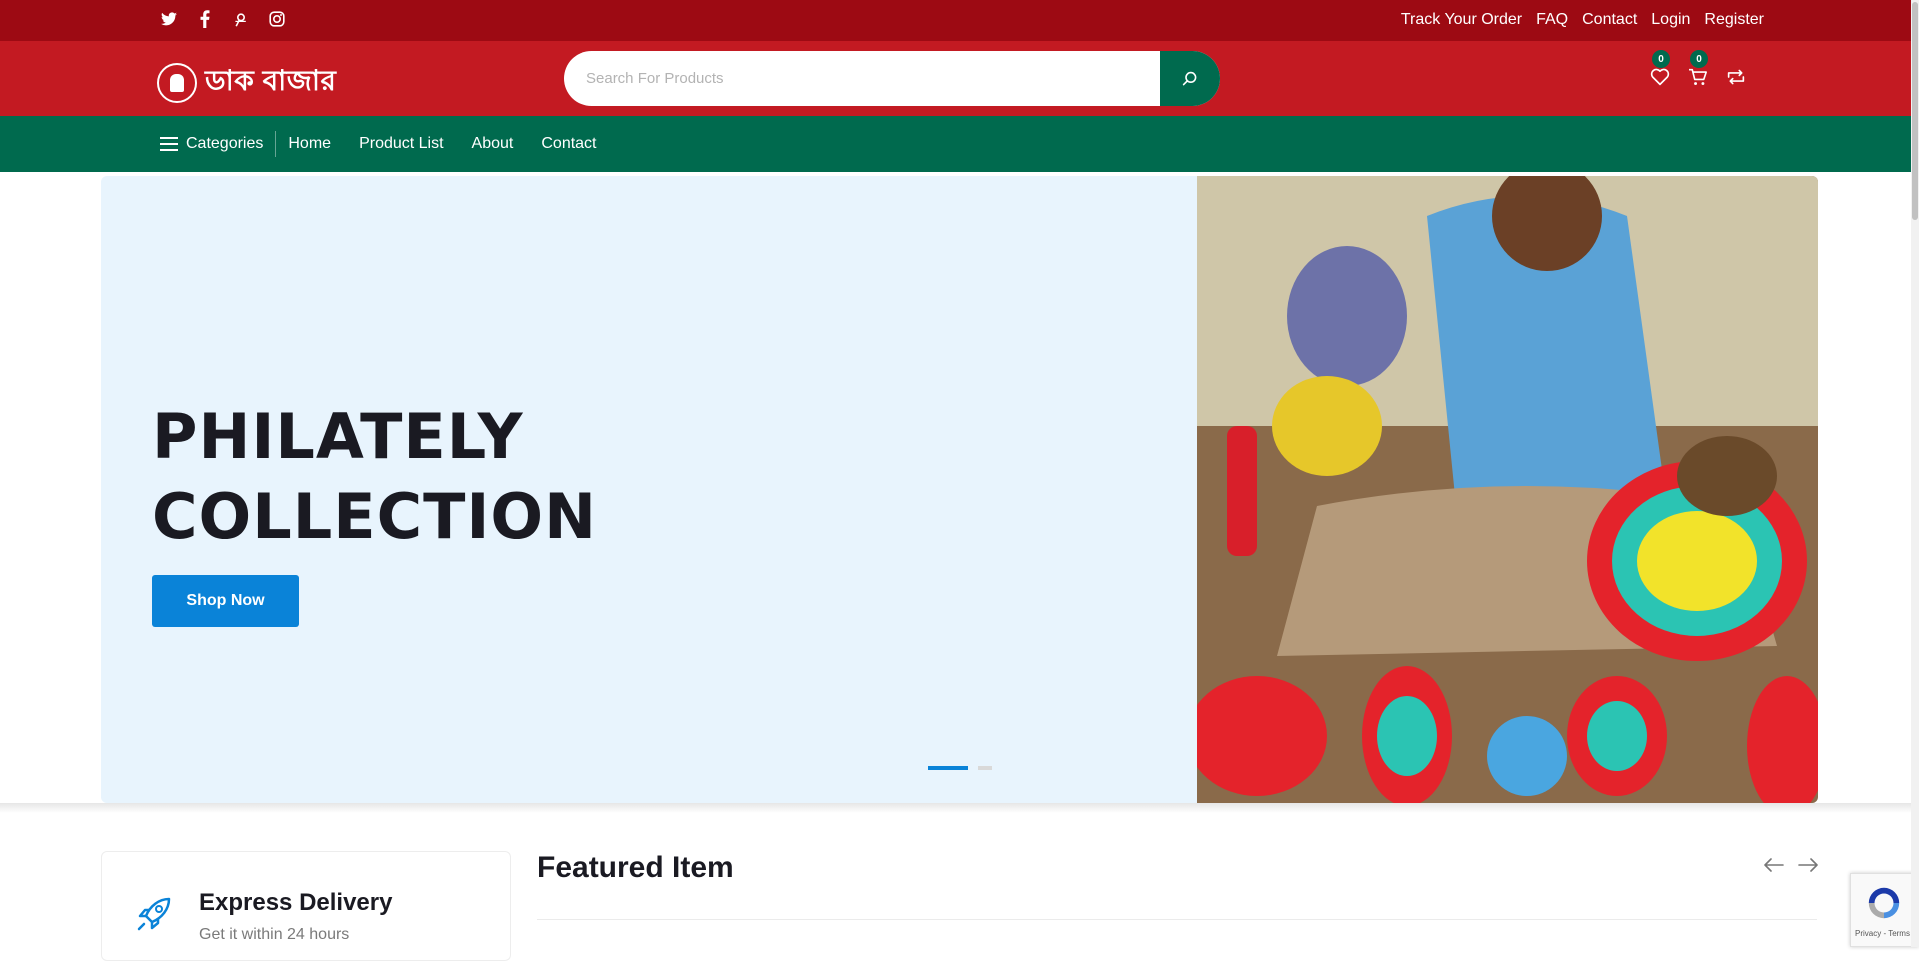 The width and height of the screenshot is (1919, 961). What do you see at coordinates (1670, 20) in the screenshot?
I see `login-link: Login` at bounding box center [1670, 20].